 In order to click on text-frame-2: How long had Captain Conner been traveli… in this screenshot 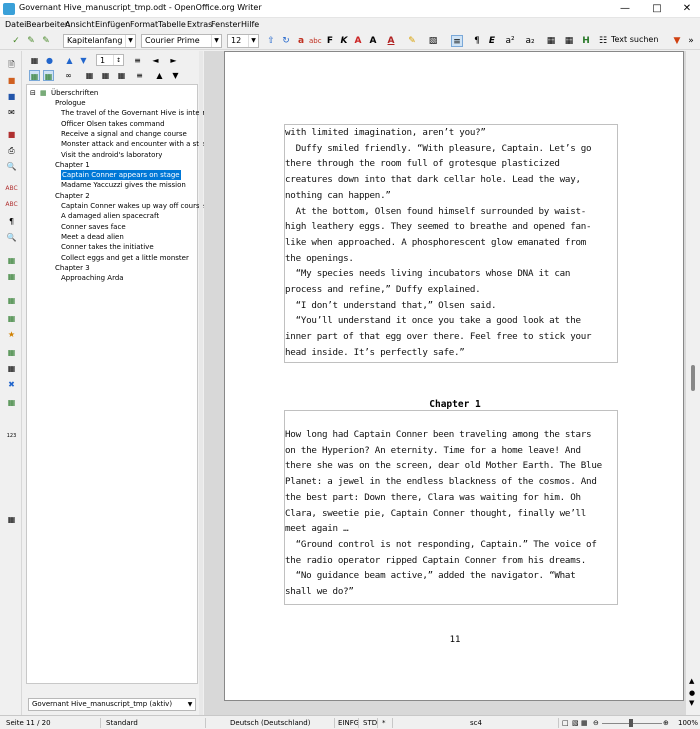, I will do `click(451, 507)`.